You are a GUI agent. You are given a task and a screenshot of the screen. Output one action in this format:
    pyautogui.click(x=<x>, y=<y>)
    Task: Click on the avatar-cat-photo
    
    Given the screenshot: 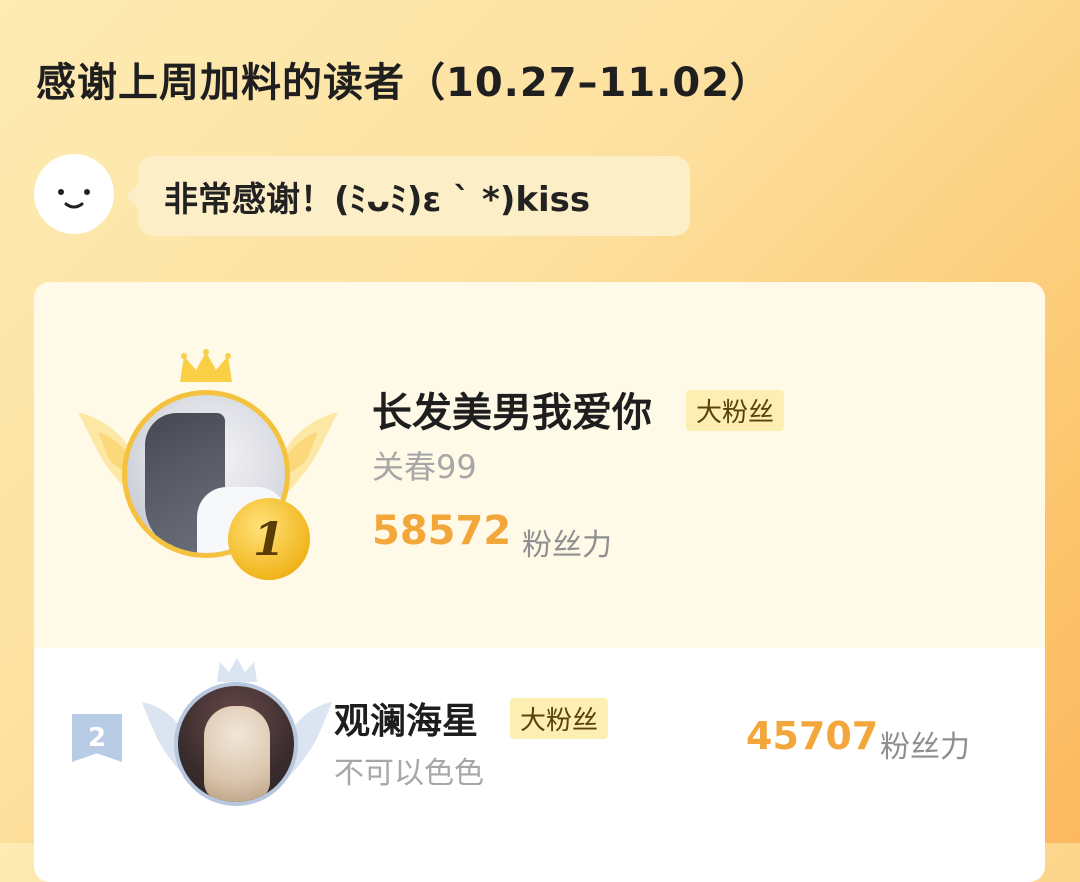 What is the action you would take?
    pyautogui.click(x=237, y=754)
    